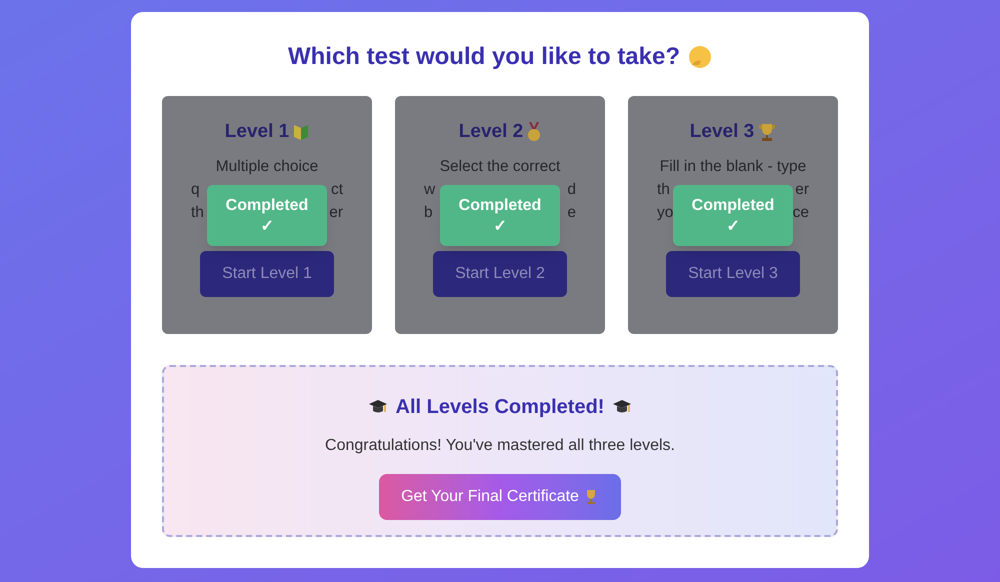  What do you see at coordinates (301, 132) in the screenshot?
I see `leaf-icon` at bounding box center [301, 132].